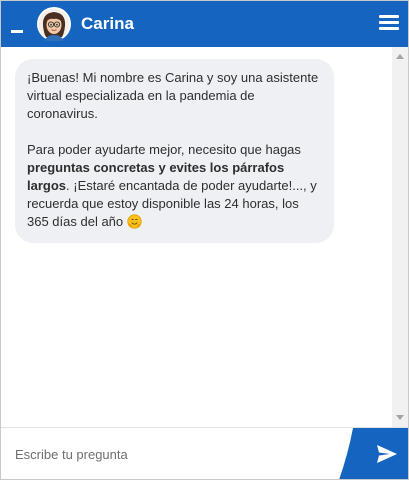 This screenshot has height=480, width=409. What do you see at coordinates (389, 23) in the screenshot?
I see `hamburger-menu-icon` at bounding box center [389, 23].